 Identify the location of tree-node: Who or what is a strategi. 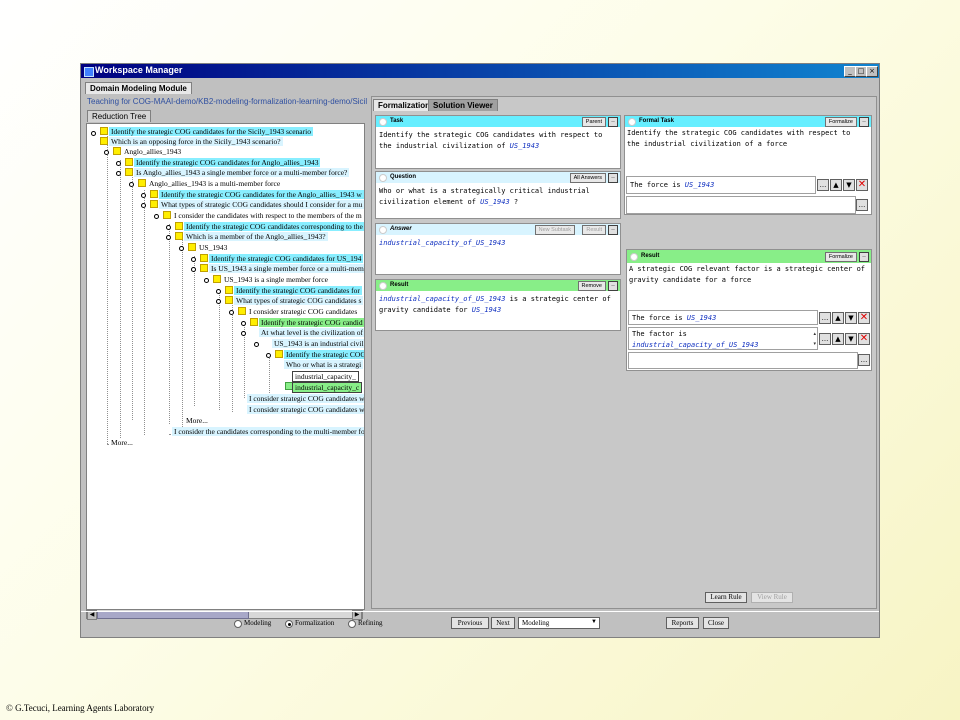
(324, 364).